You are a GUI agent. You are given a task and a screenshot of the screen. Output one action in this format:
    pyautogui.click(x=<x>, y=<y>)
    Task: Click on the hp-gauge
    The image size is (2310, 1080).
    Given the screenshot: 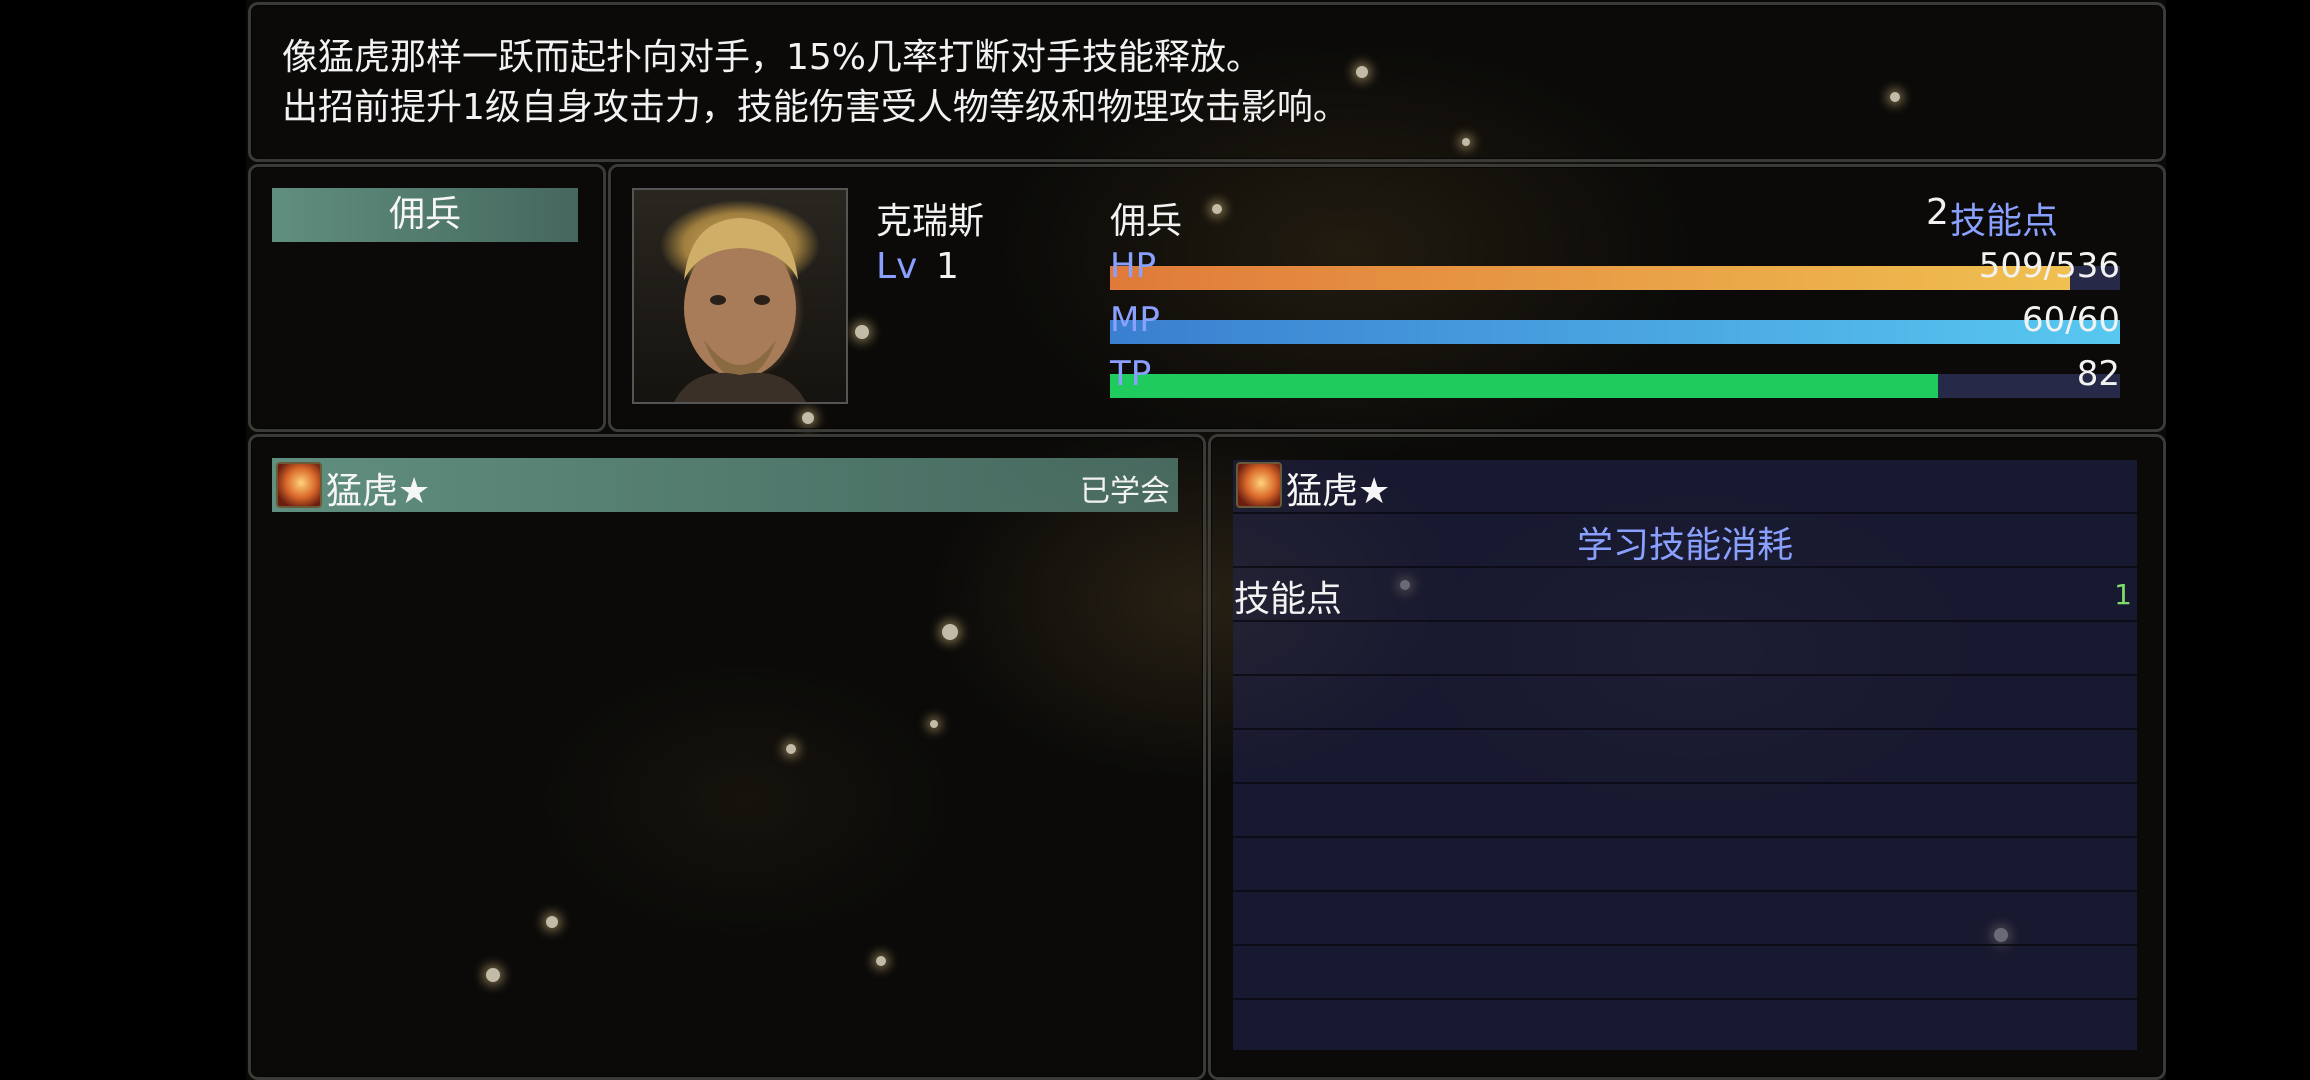 What is the action you would take?
    pyautogui.click(x=1615, y=278)
    